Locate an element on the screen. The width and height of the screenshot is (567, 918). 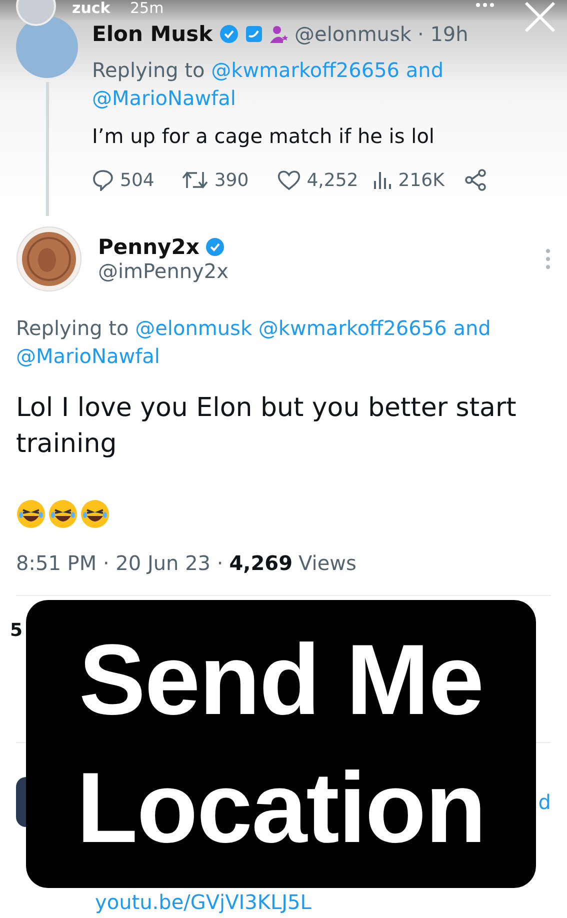
share-icon is located at coordinates (476, 180).